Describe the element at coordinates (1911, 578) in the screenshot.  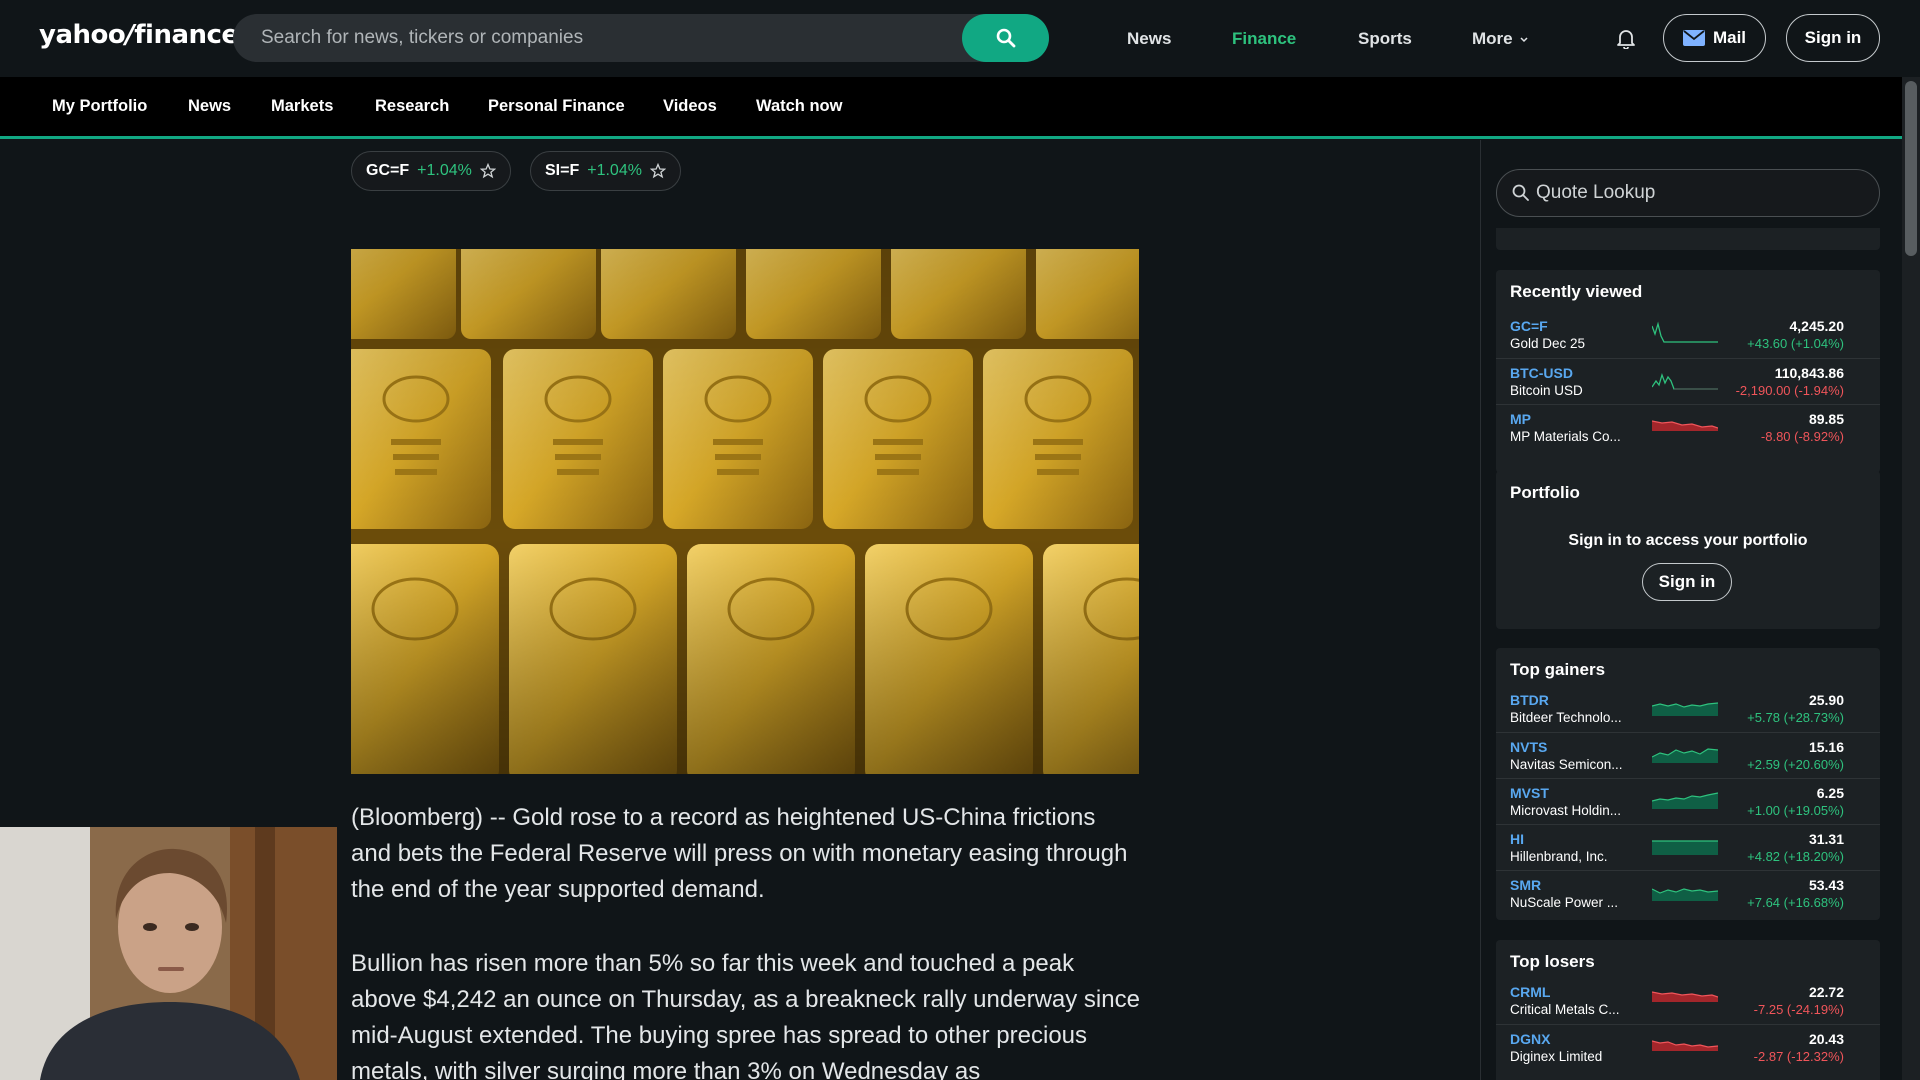
I see `page-scrollbar` at that location.